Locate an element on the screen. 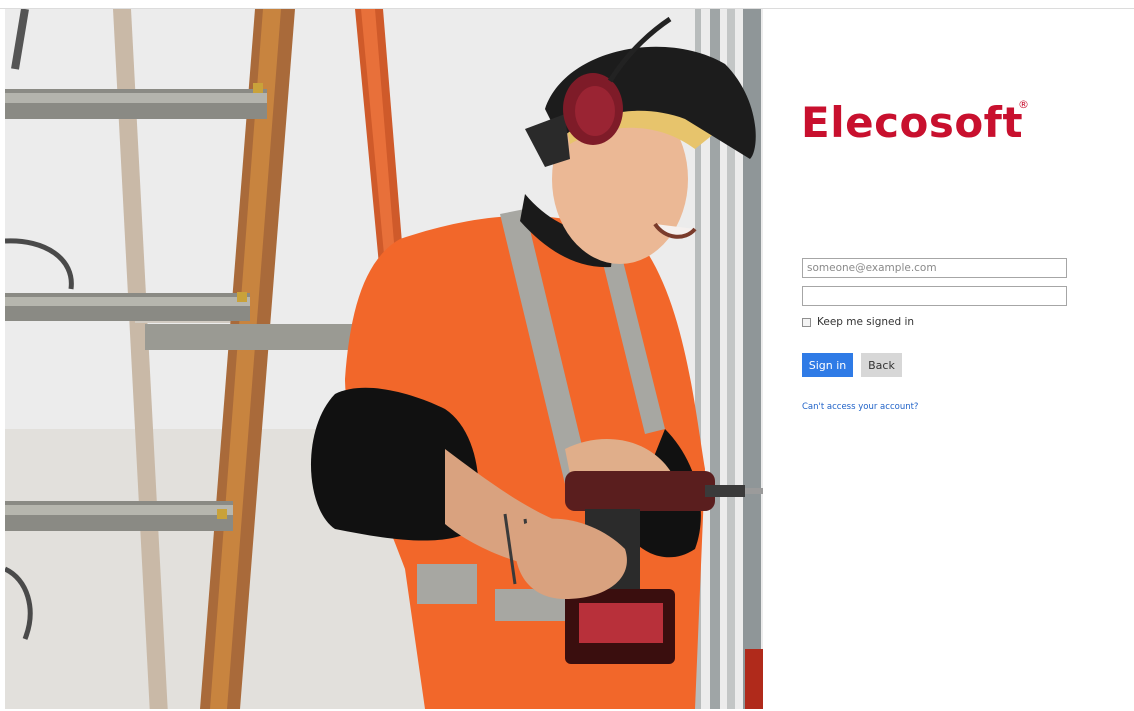  keep-signed-in-label: Keep me signed in is located at coordinates (866, 322).